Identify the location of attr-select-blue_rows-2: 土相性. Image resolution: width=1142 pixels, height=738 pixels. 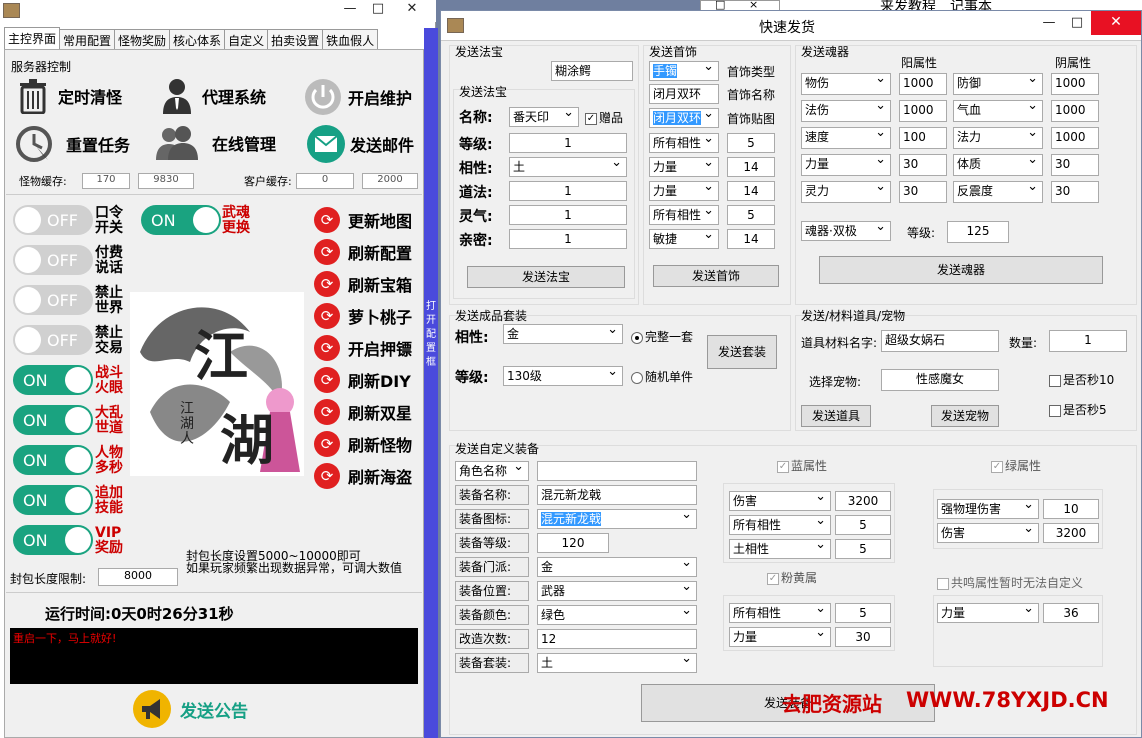
(780, 548).